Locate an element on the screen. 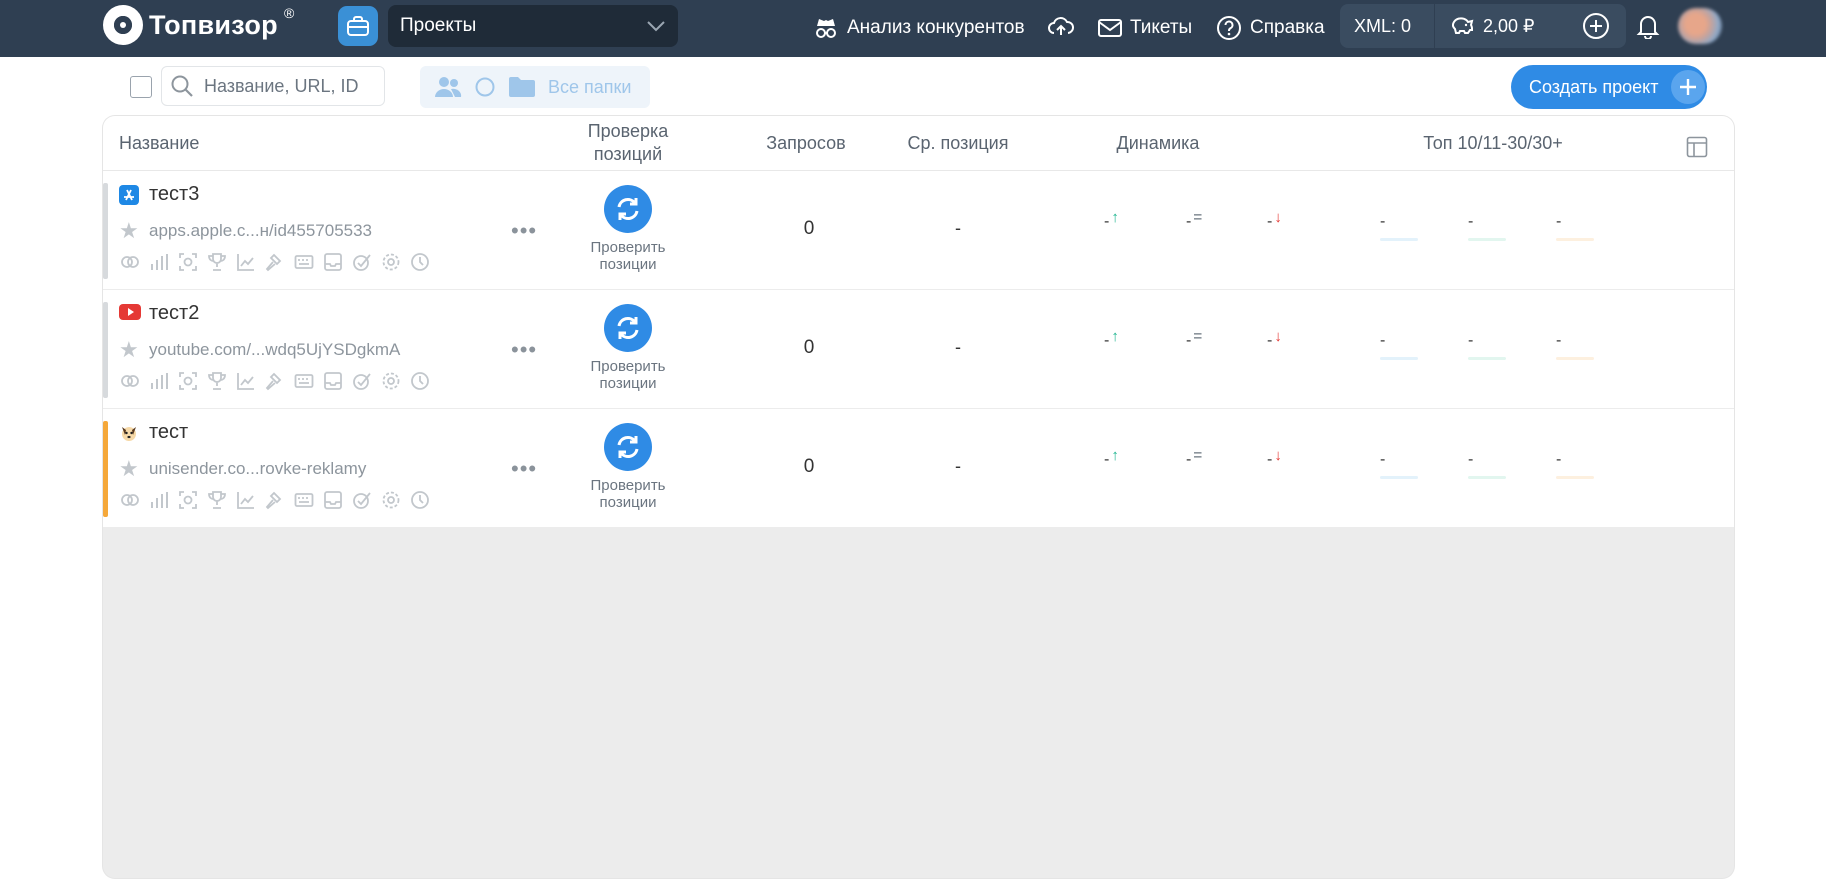  search-box is located at coordinates (273, 86).